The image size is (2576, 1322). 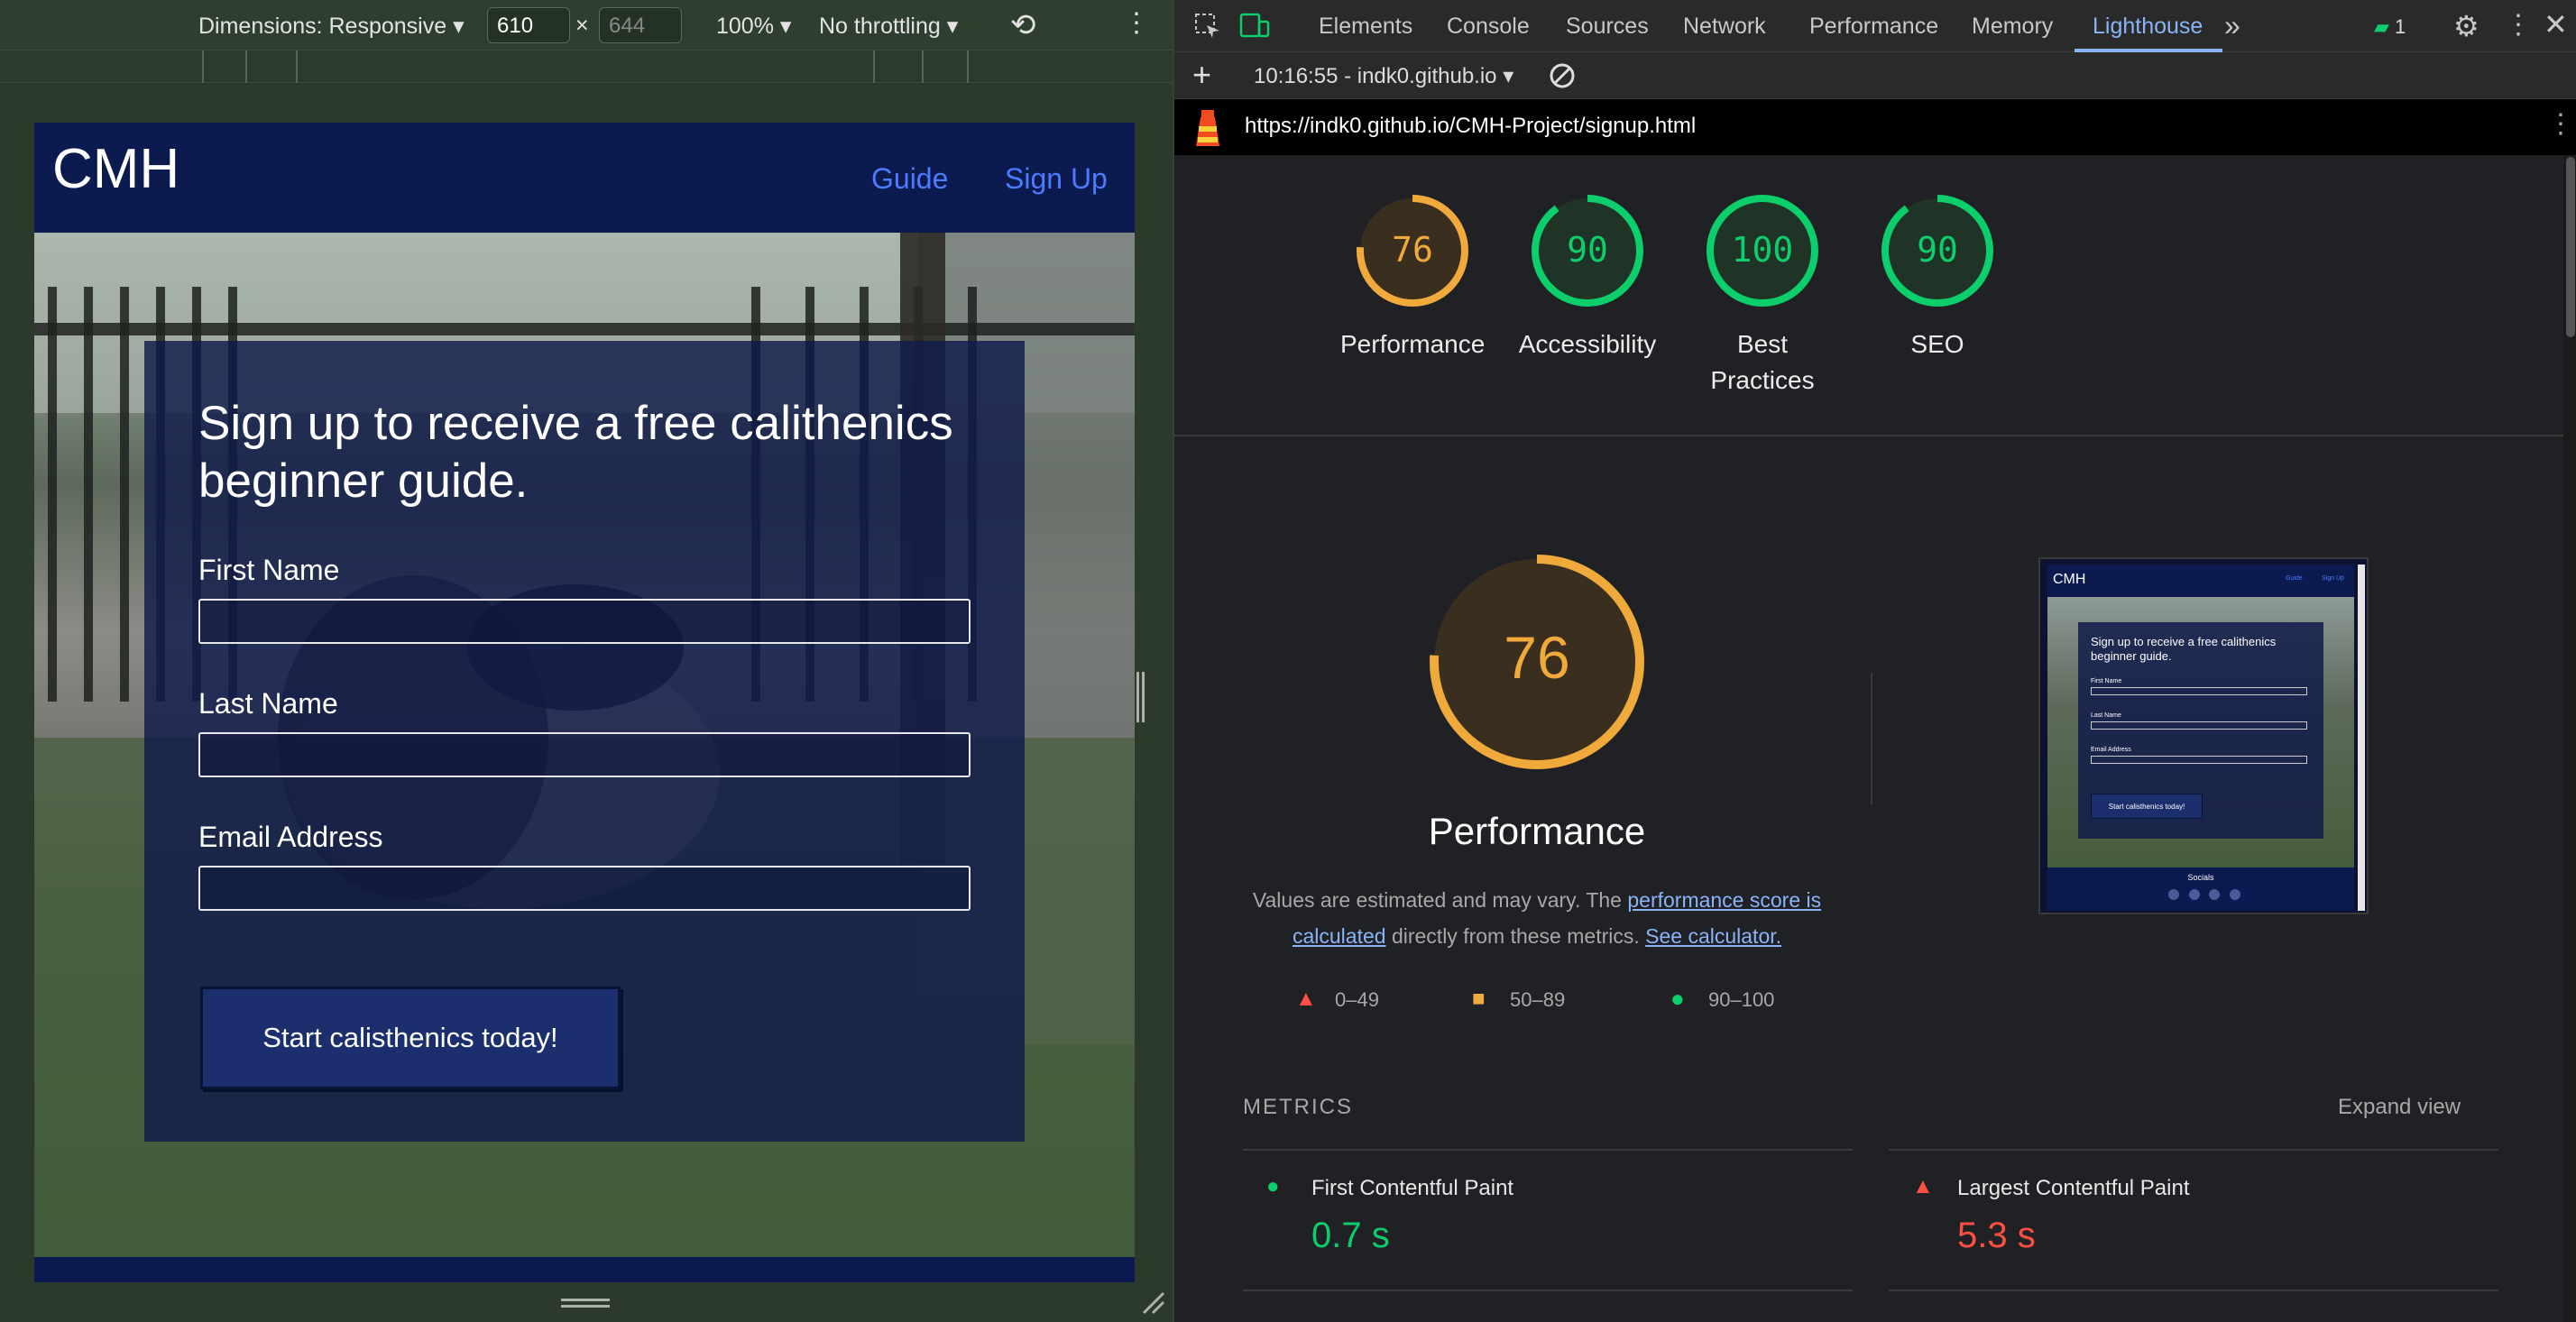 What do you see at coordinates (2199, 760) in the screenshot?
I see `thumb-input` at bounding box center [2199, 760].